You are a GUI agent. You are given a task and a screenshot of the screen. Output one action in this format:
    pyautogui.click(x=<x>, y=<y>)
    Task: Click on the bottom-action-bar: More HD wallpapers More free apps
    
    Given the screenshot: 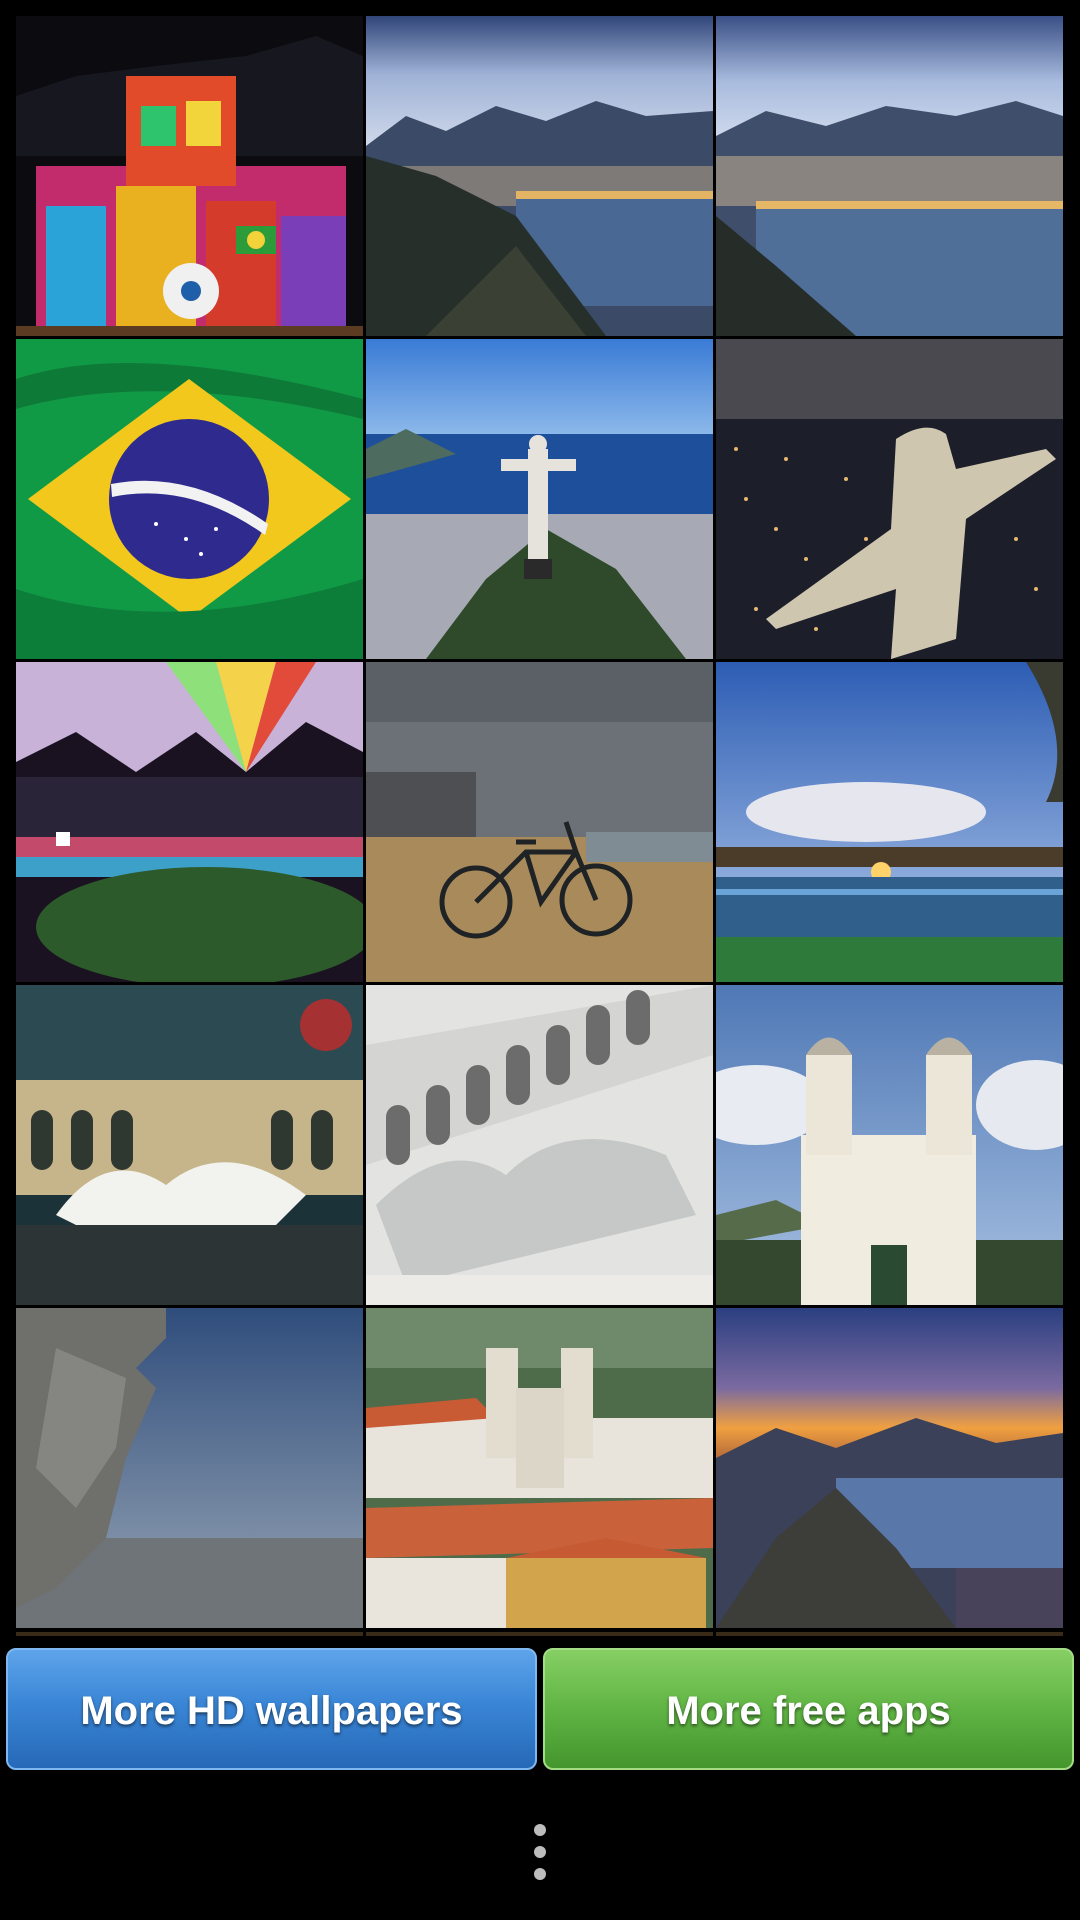 What is the action you would take?
    pyautogui.click(x=540, y=1709)
    